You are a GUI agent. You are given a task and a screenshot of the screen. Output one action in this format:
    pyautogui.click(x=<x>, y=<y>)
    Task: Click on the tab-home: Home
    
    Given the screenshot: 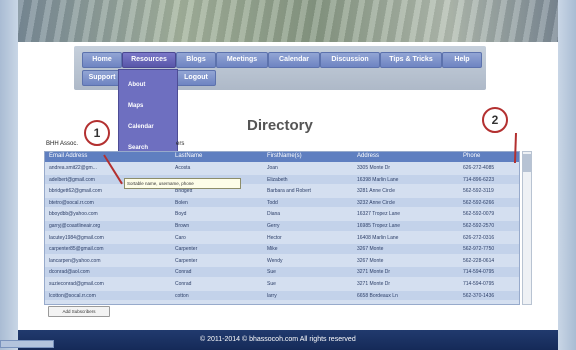 What is the action you would take?
    pyautogui.click(x=102, y=60)
    